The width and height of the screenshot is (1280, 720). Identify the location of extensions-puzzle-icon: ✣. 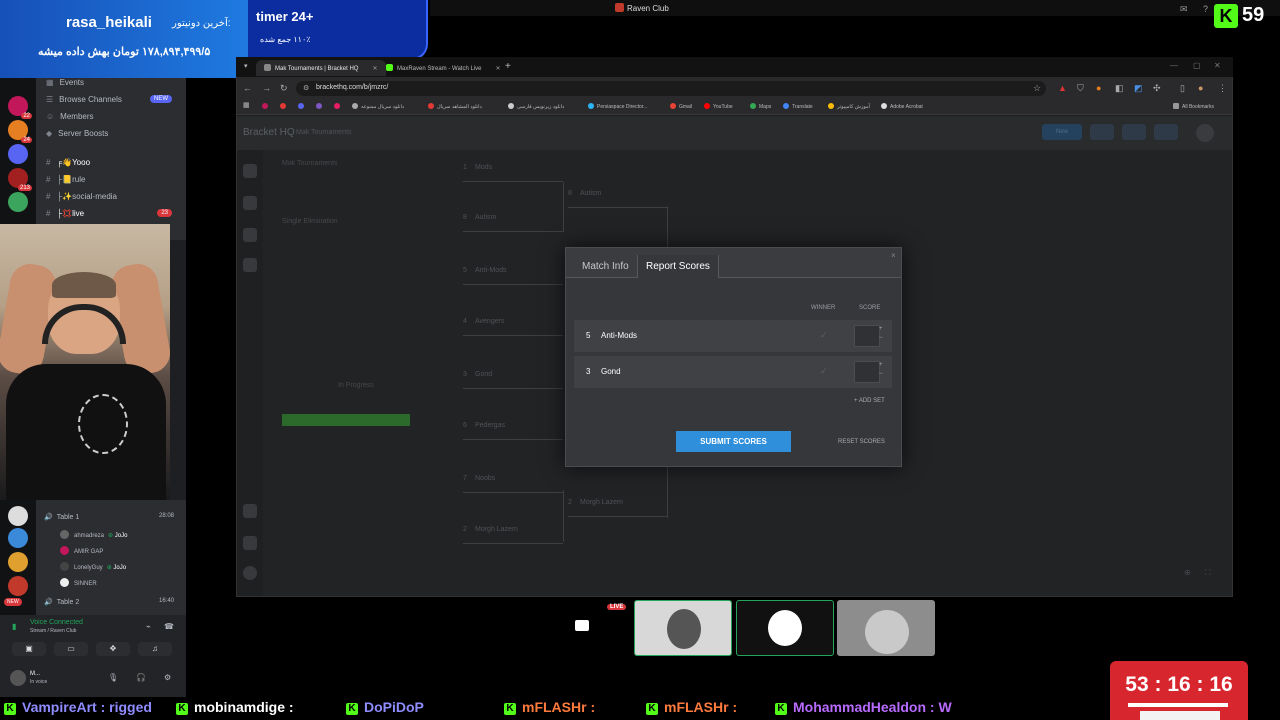
(1157, 88).